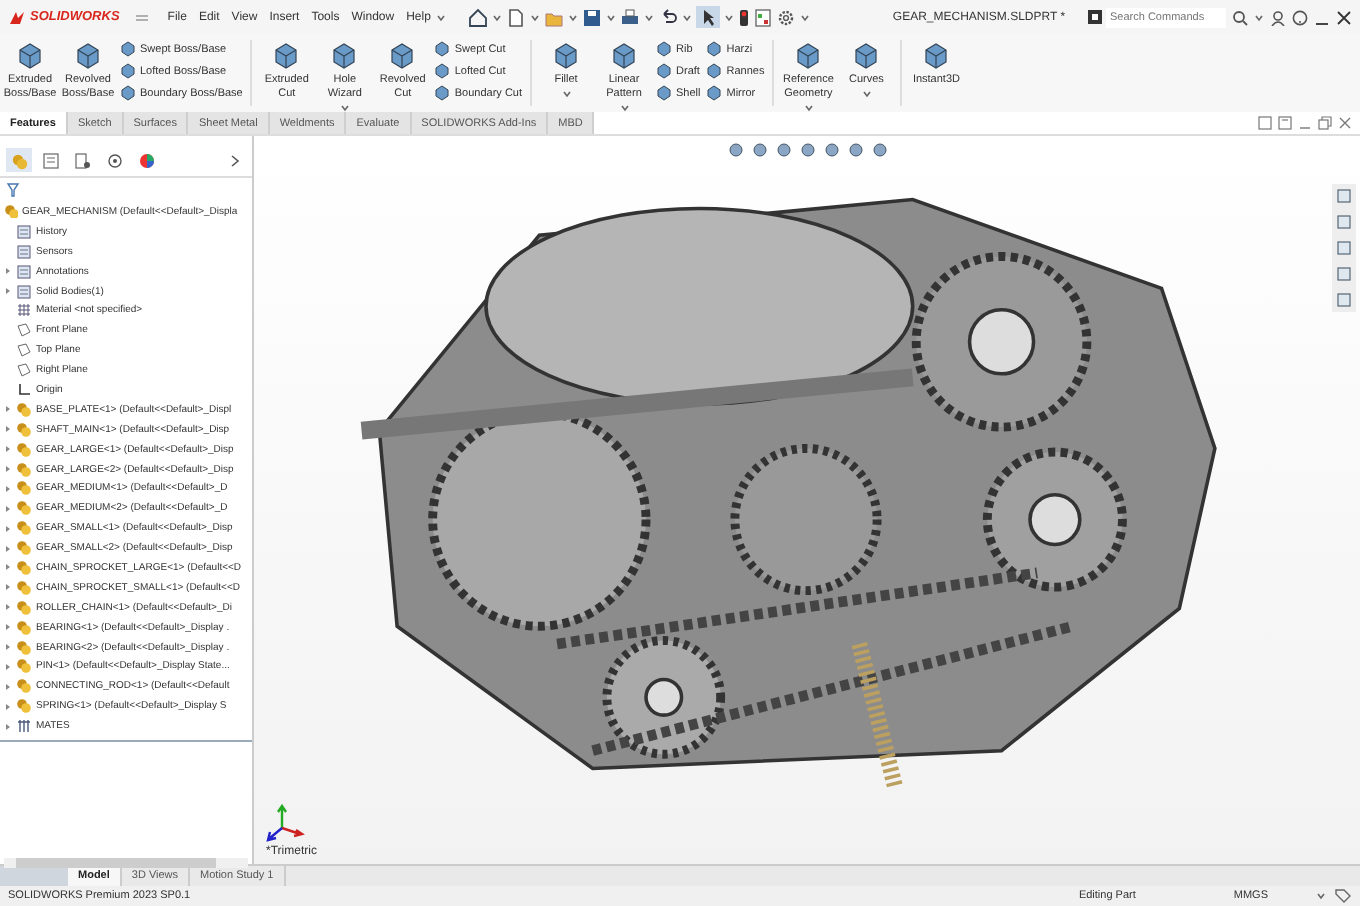 This screenshot has height=906, width=1360. Describe the element at coordinates (13, 190) in the screenshot. I see `funnel-icon` at that location.